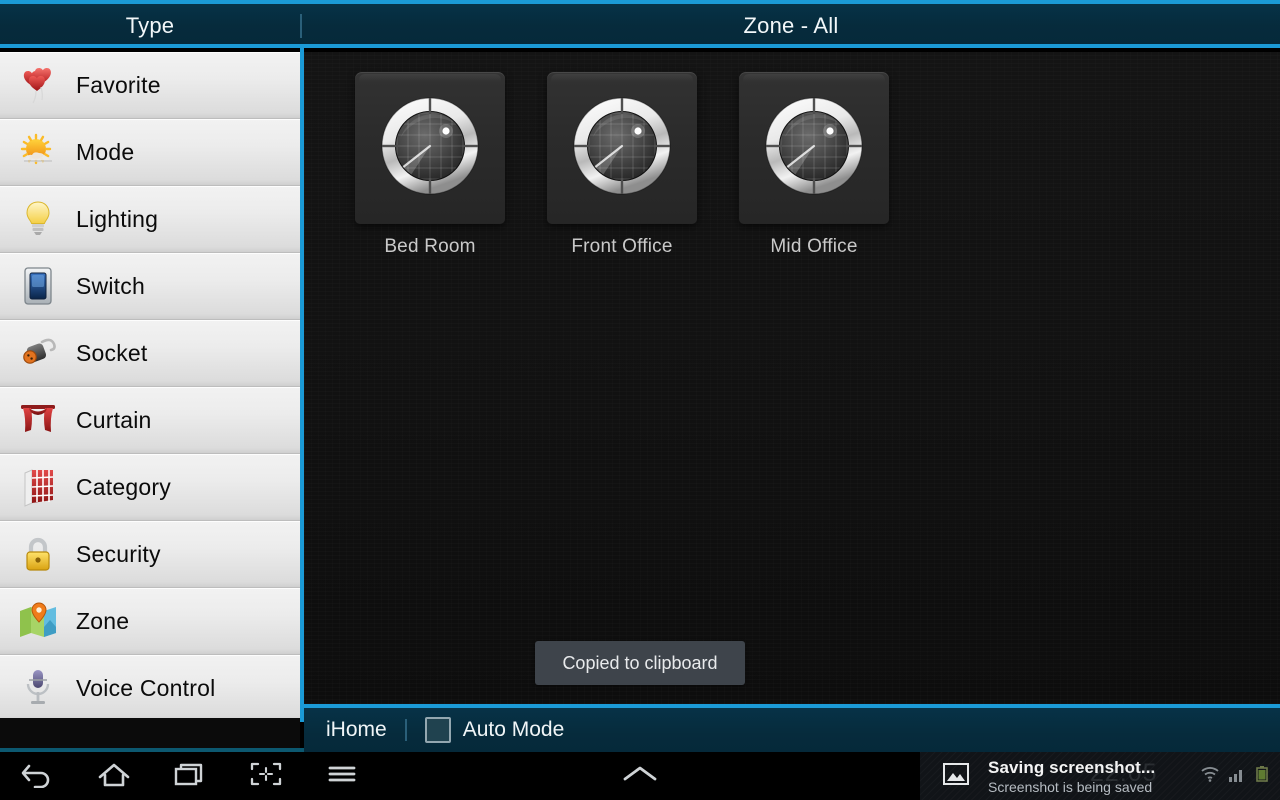  I want to click on battery-icon, so click(1262, 776).